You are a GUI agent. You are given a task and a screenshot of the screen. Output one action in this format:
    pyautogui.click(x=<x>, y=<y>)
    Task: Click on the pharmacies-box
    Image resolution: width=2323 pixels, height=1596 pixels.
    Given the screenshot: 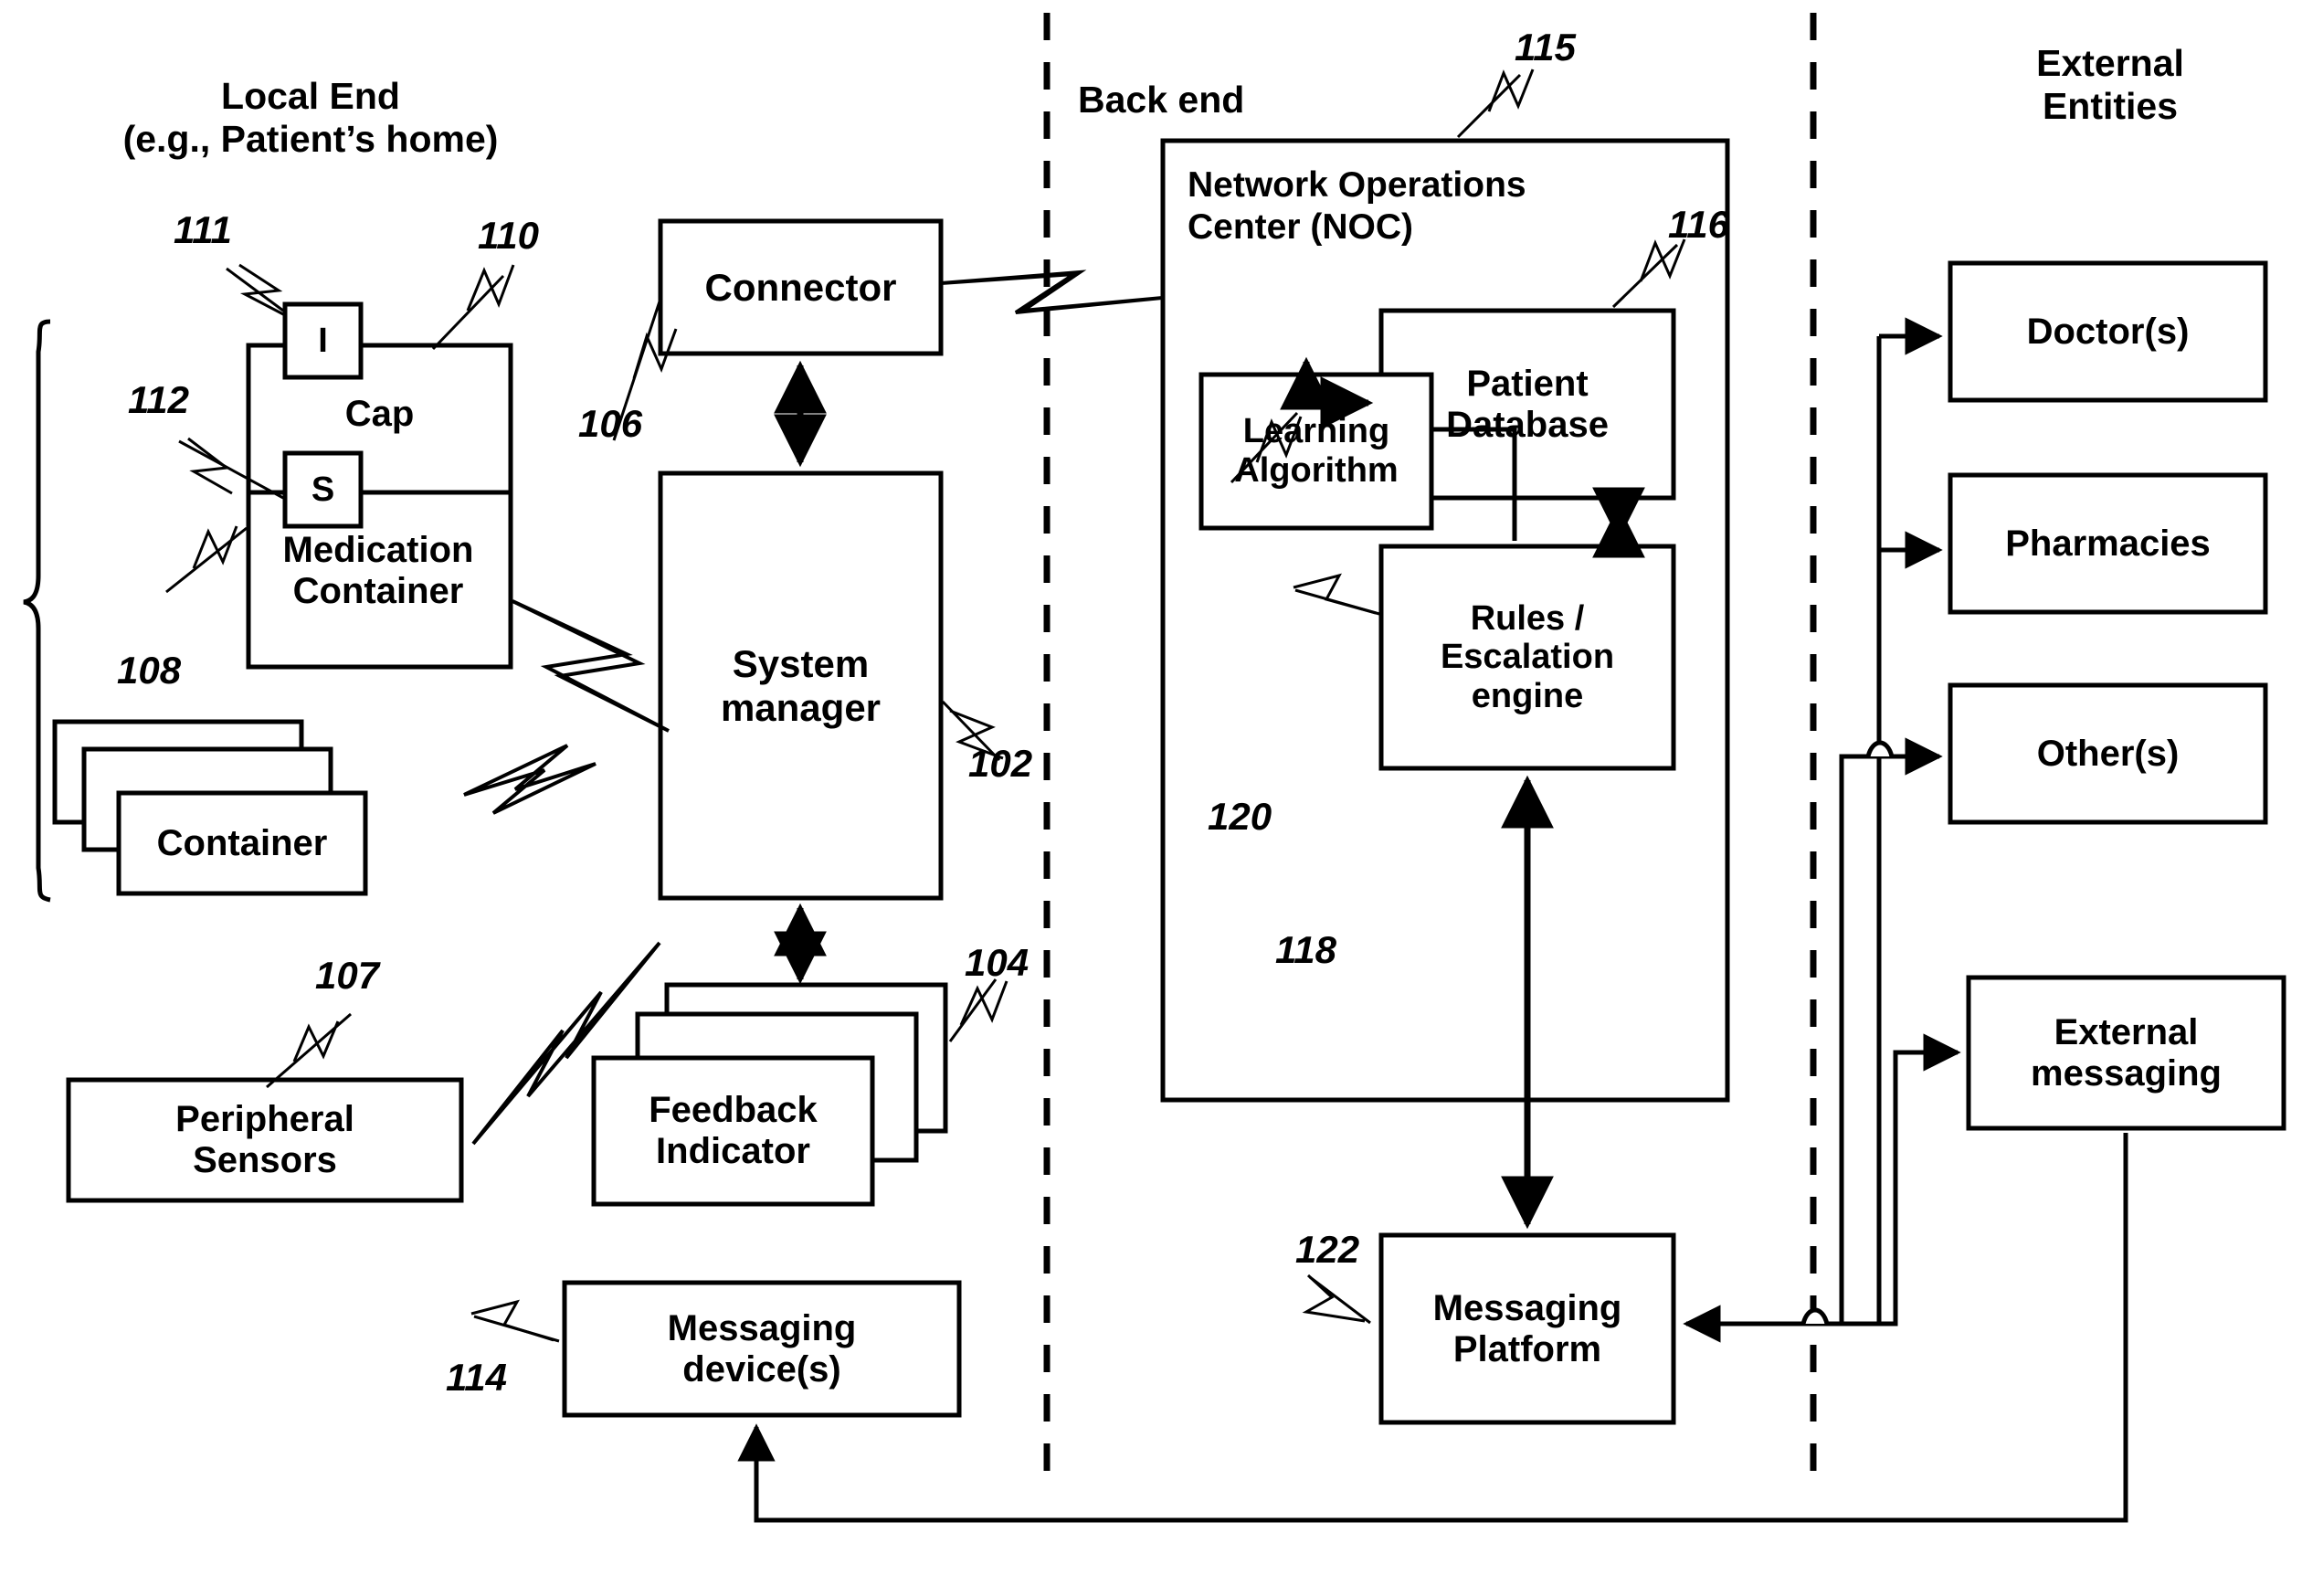 What is the action you would take?
    pyautogui.click(x=2108, y=543)
    